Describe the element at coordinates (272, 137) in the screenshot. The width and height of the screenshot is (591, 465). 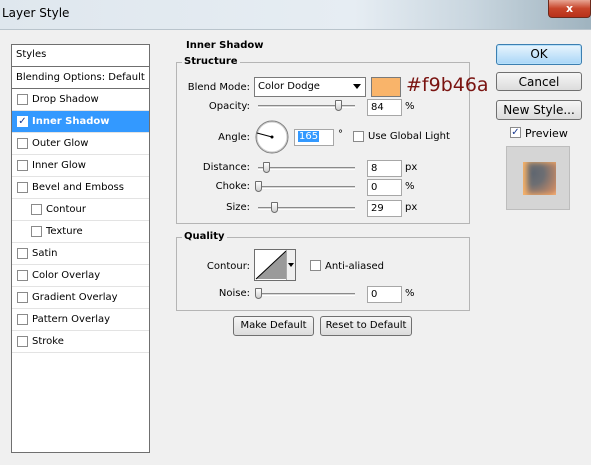
I see `angle-dial` at that location.